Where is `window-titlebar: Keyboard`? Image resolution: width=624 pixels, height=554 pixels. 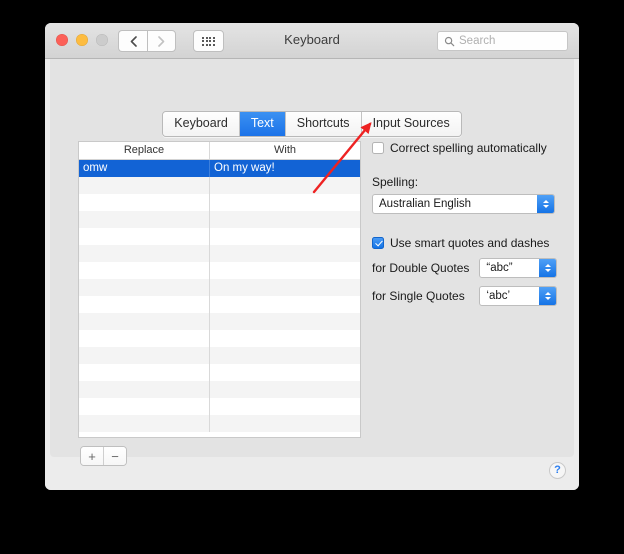
window-titlebar: Keyboard is located at coordinates (312, 41).